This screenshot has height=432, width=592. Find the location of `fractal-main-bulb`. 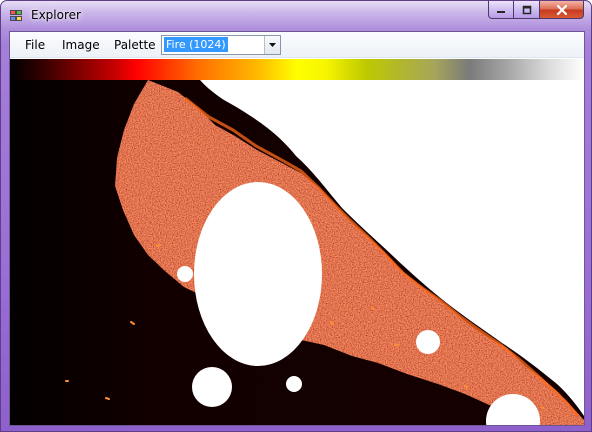

fractal-main-bulb is located at coordinates (258, 274).